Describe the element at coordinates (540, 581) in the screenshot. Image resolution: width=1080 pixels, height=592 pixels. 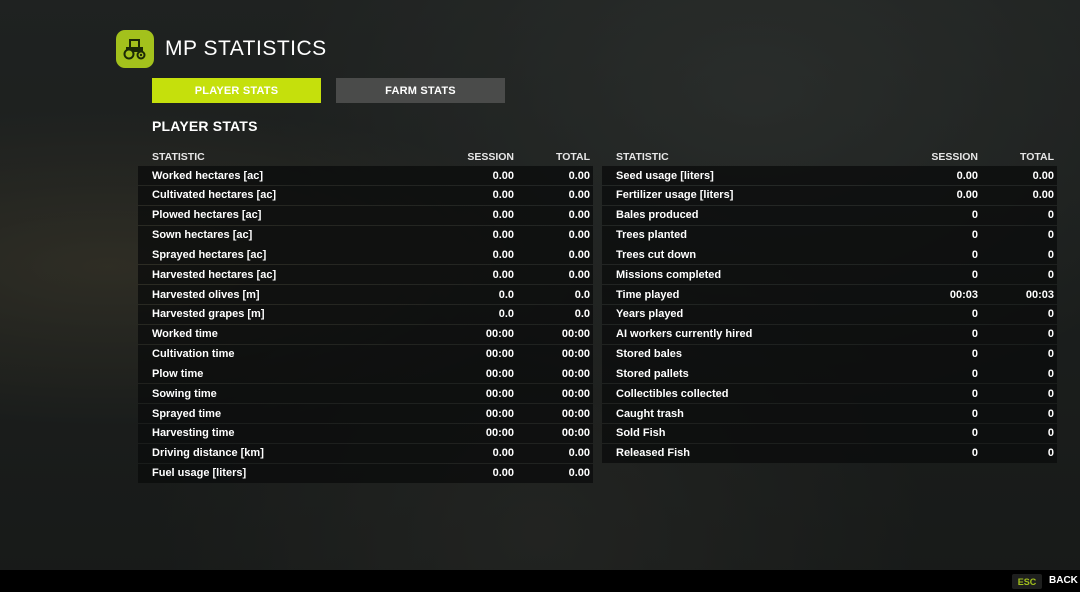
I see `bottom-bar` at that location.